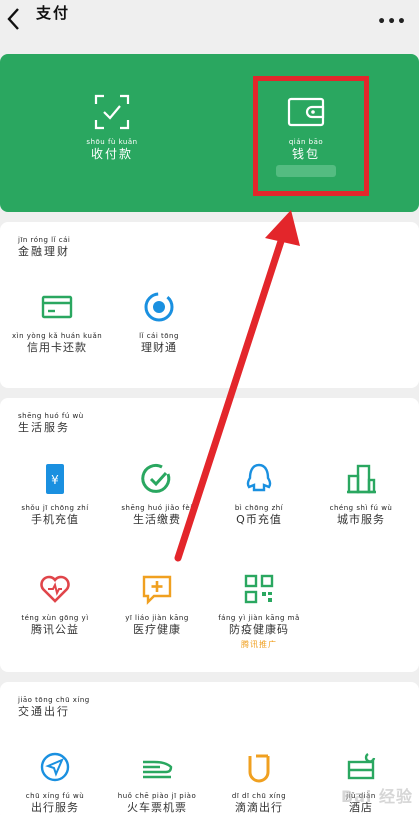  What do you see at coordinates (57, 322) in the screenshot?
I see `credit-card-repay-button: xìn yòng kǎ huán kuǎn 信用卡还款` at bounding box center [57, 322].